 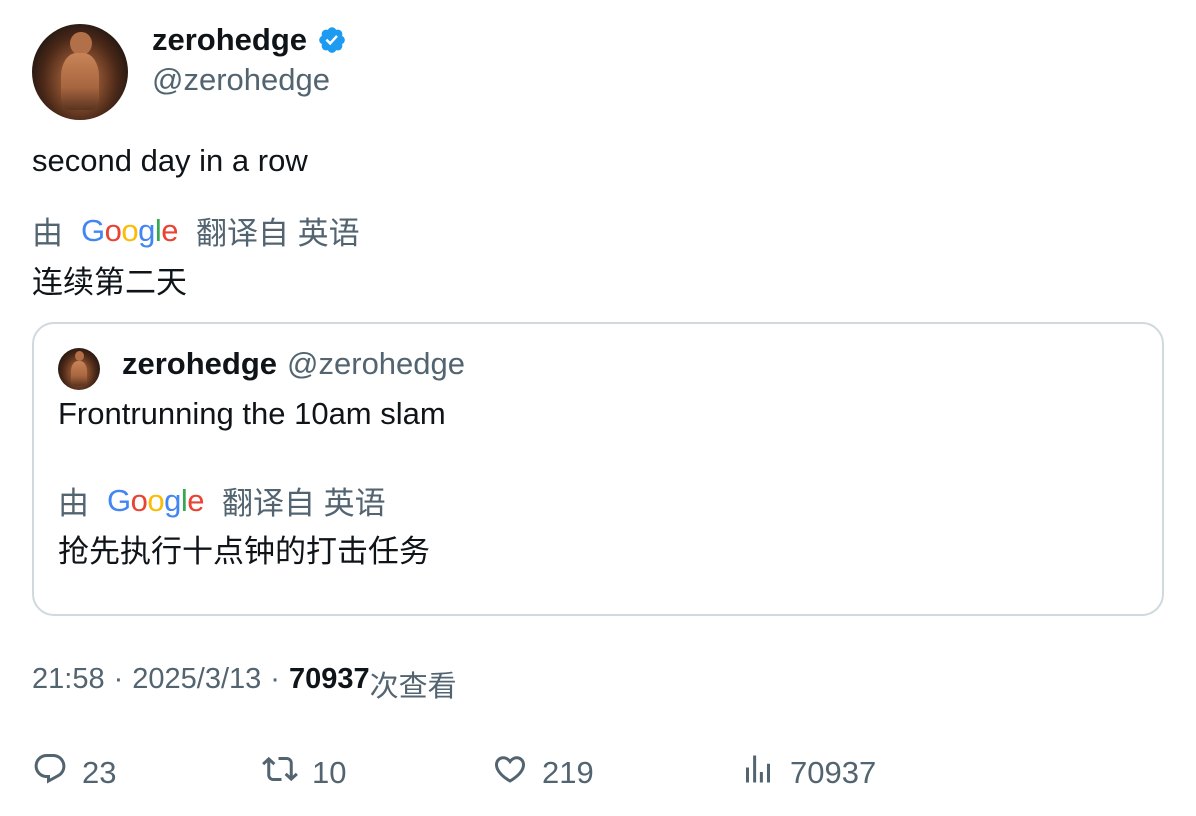 What do you see at coordinates (99, 772) in the screenshot?
I see `reply-count: 23` at bounding box center [99, 772].